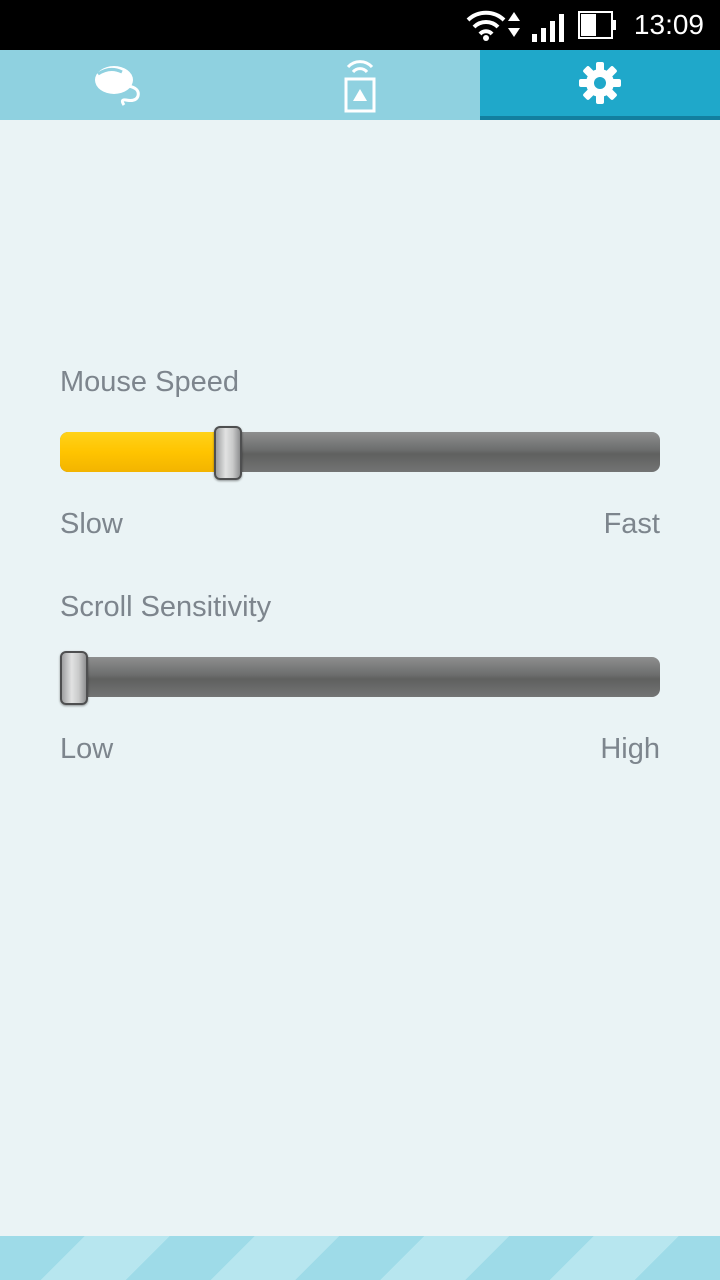  I want to click on mouse-speed-max-label: Fast, so click(631, 524).